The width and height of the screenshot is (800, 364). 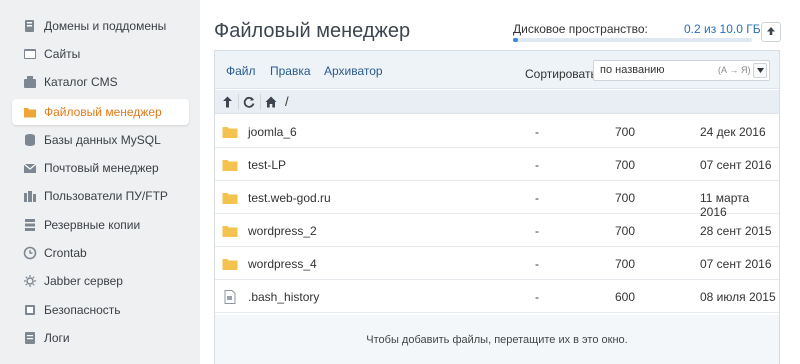 What do you see at coordinates (30, 310) in the screenshot?
I see `shield-icon` at bounding box center [30, 310].